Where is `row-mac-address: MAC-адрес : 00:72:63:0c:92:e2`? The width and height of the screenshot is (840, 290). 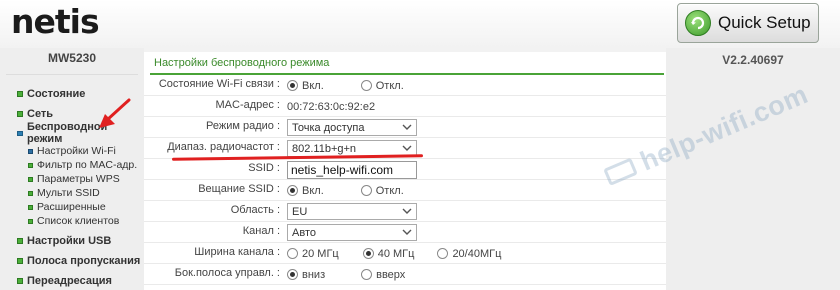
row-mac-address: MAC-адрес : 00:72:63:0c:92:e2 is located at coordinates (405, 106).